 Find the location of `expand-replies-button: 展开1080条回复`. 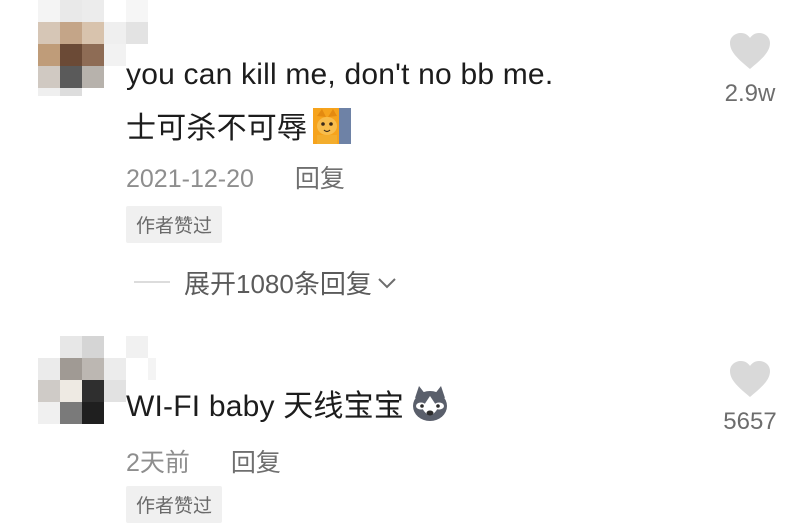

expand-replies-button: 展开1080条回复 is located at coordinates (266, 282).